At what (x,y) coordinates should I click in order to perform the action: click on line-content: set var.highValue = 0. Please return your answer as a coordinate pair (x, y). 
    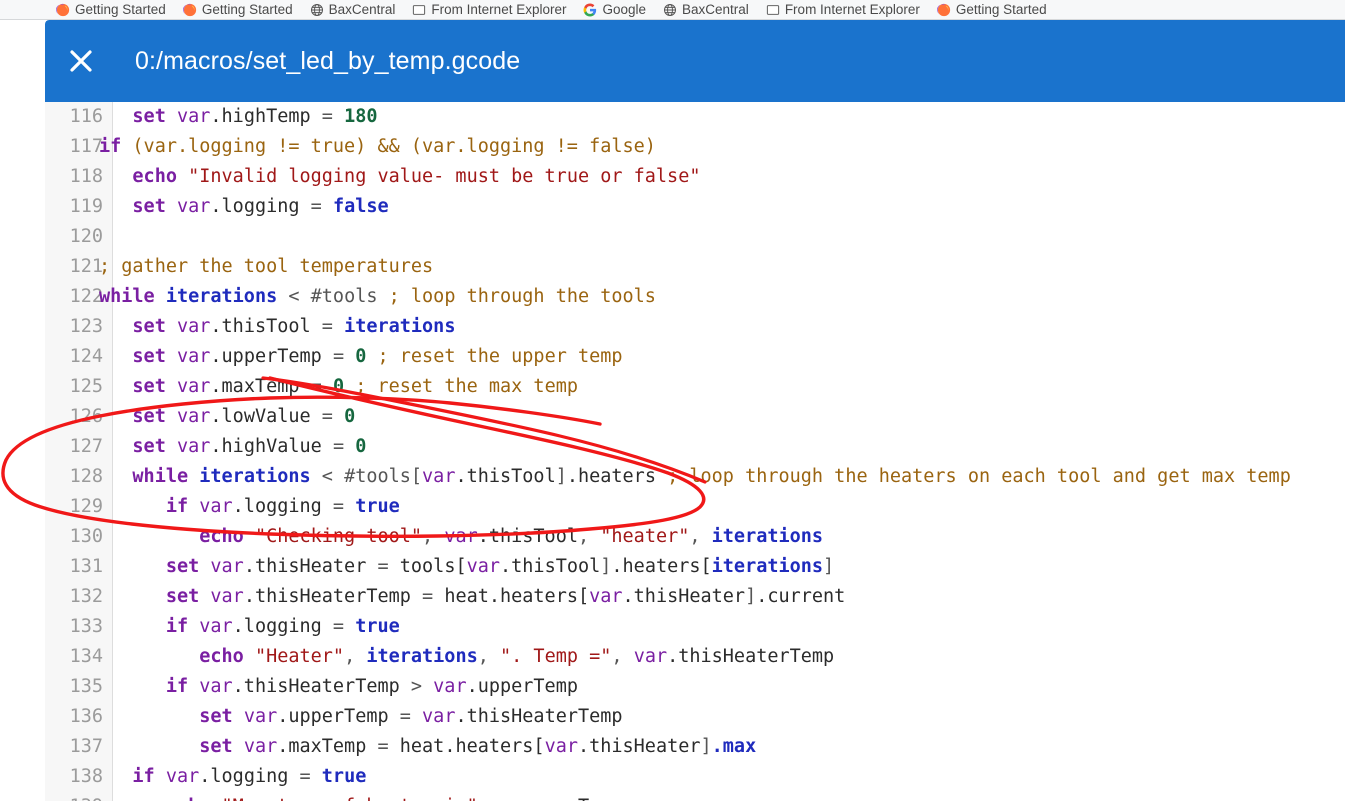
    Looking at the image, I should click on (232, 447).